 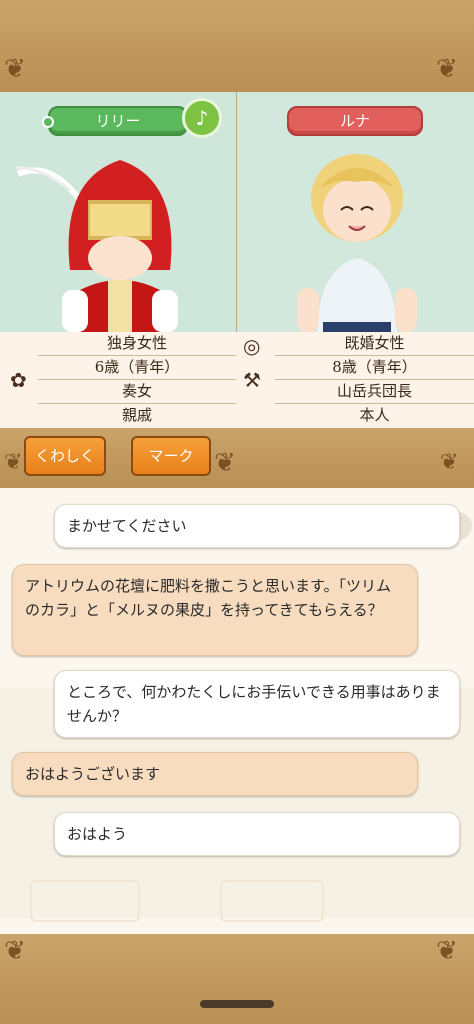 I want to click on character-portrait-lily, so click(x=96, y=246).